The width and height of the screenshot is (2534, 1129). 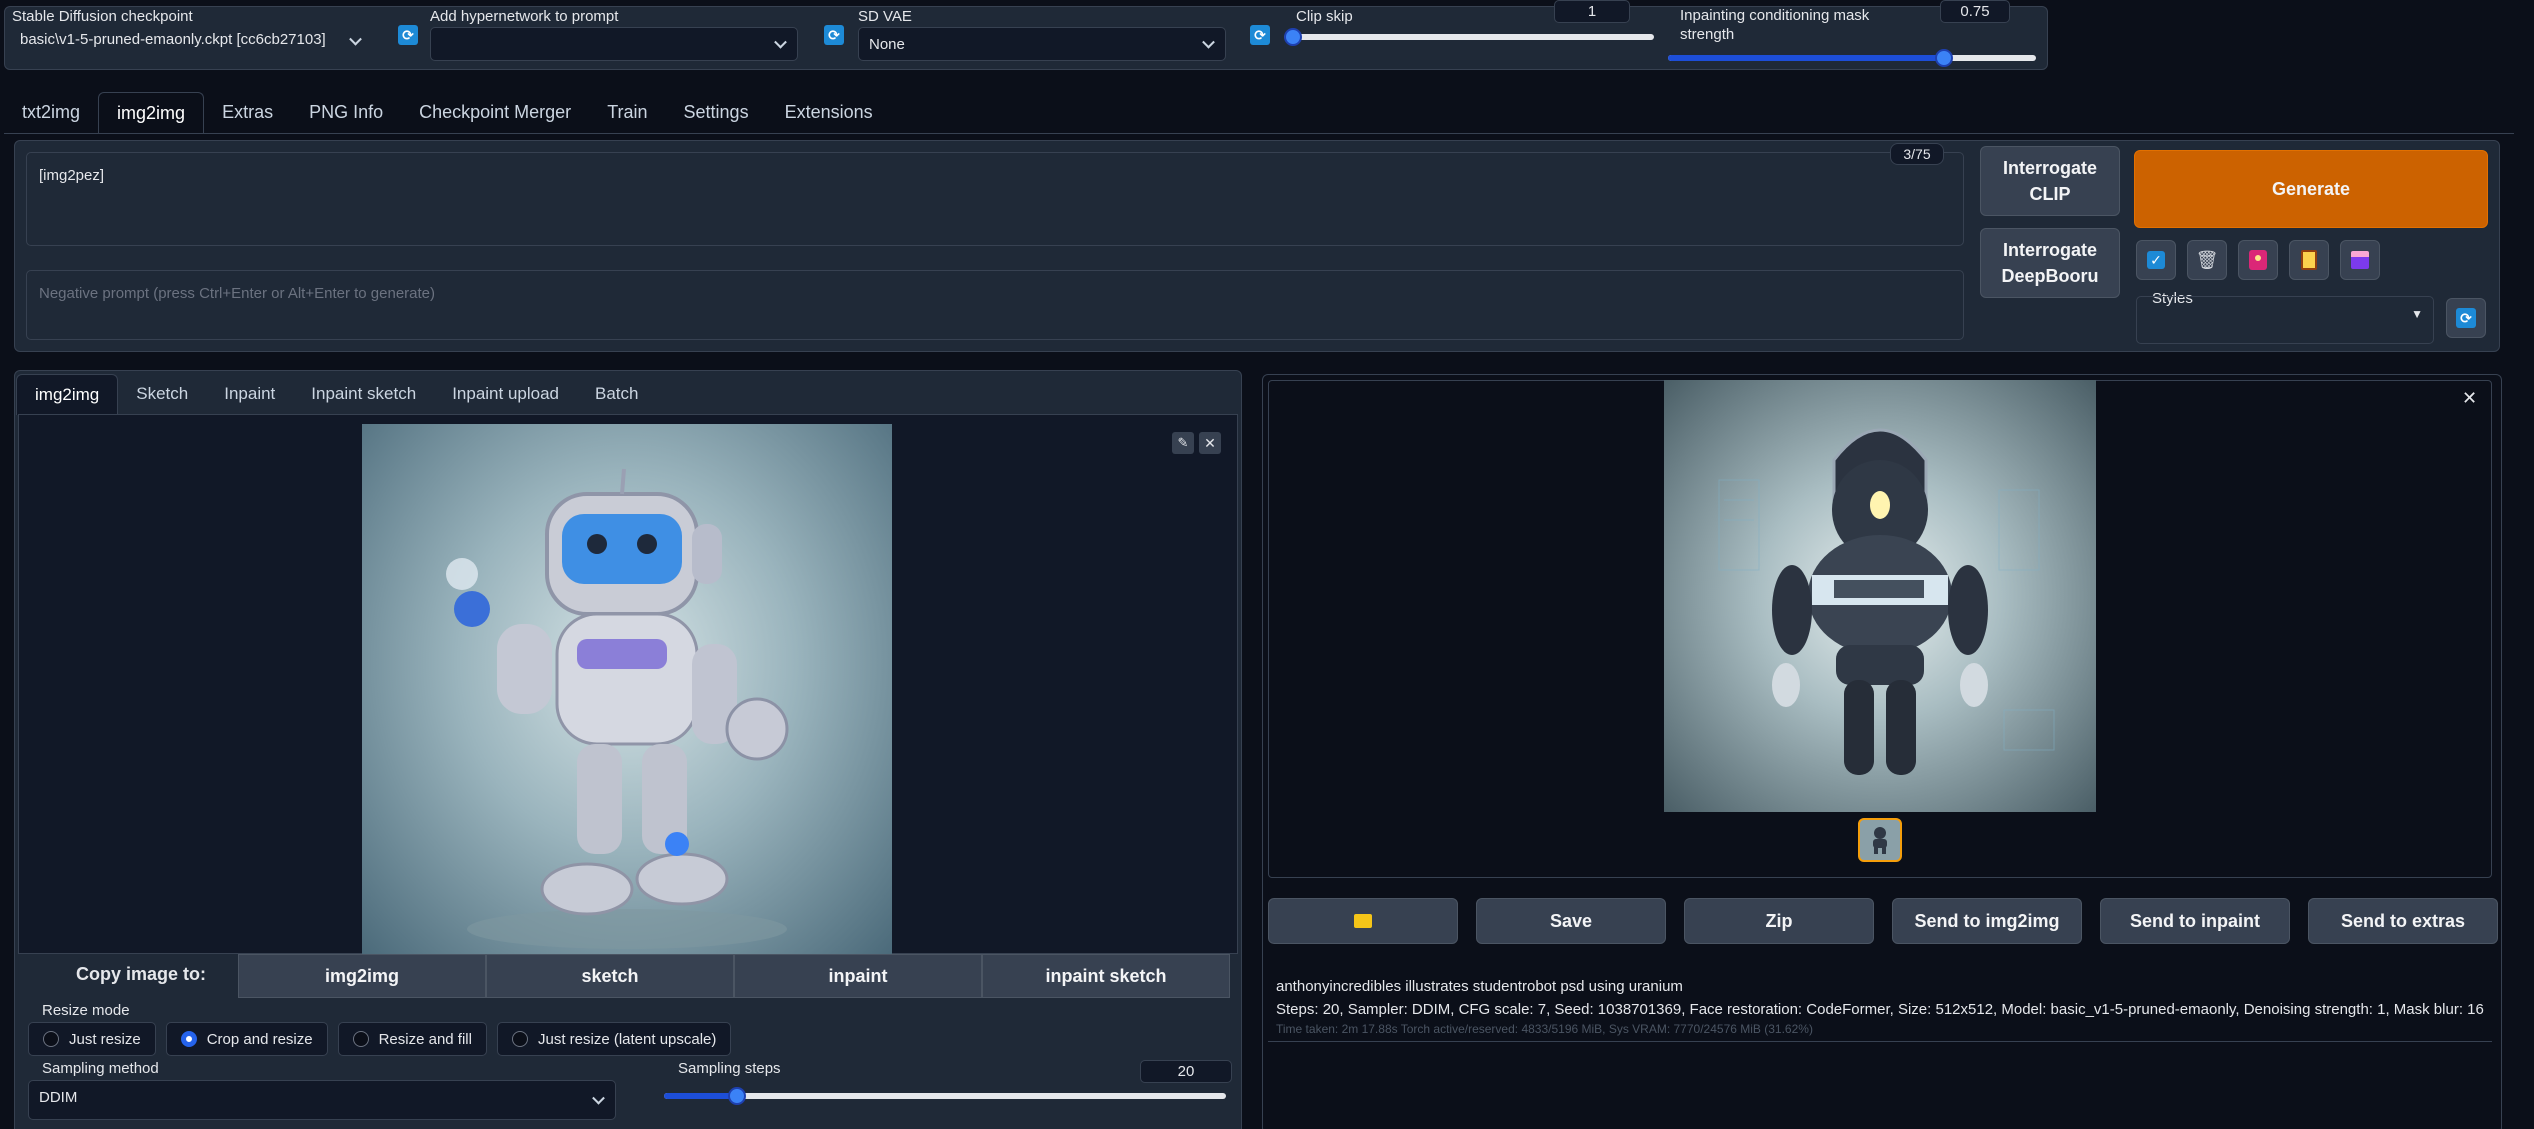 What do you see at coordinates (72, 175) in the screenshot?
I see `prompt-text: [img2pez]` at bounding box center [72, 175].